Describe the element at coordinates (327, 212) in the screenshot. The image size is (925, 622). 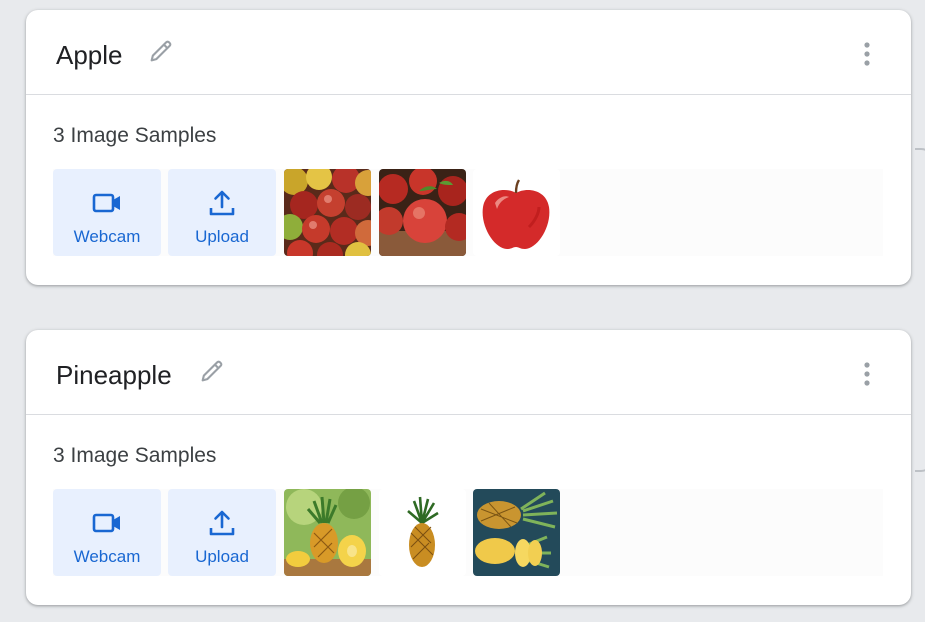
I see `sample-thumbnail-apple-pile` at that location.